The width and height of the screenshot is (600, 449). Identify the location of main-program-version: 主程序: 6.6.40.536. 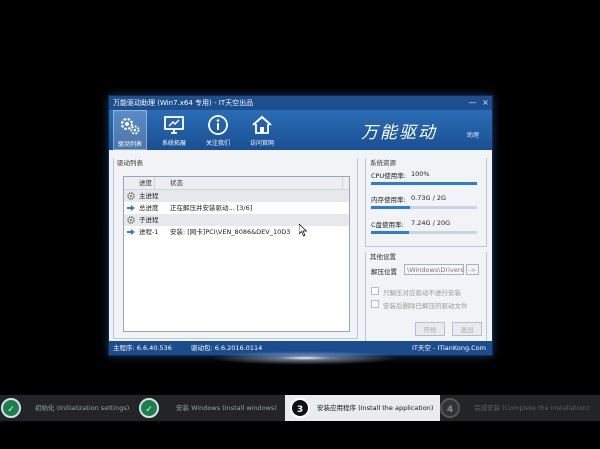
(142, 348).